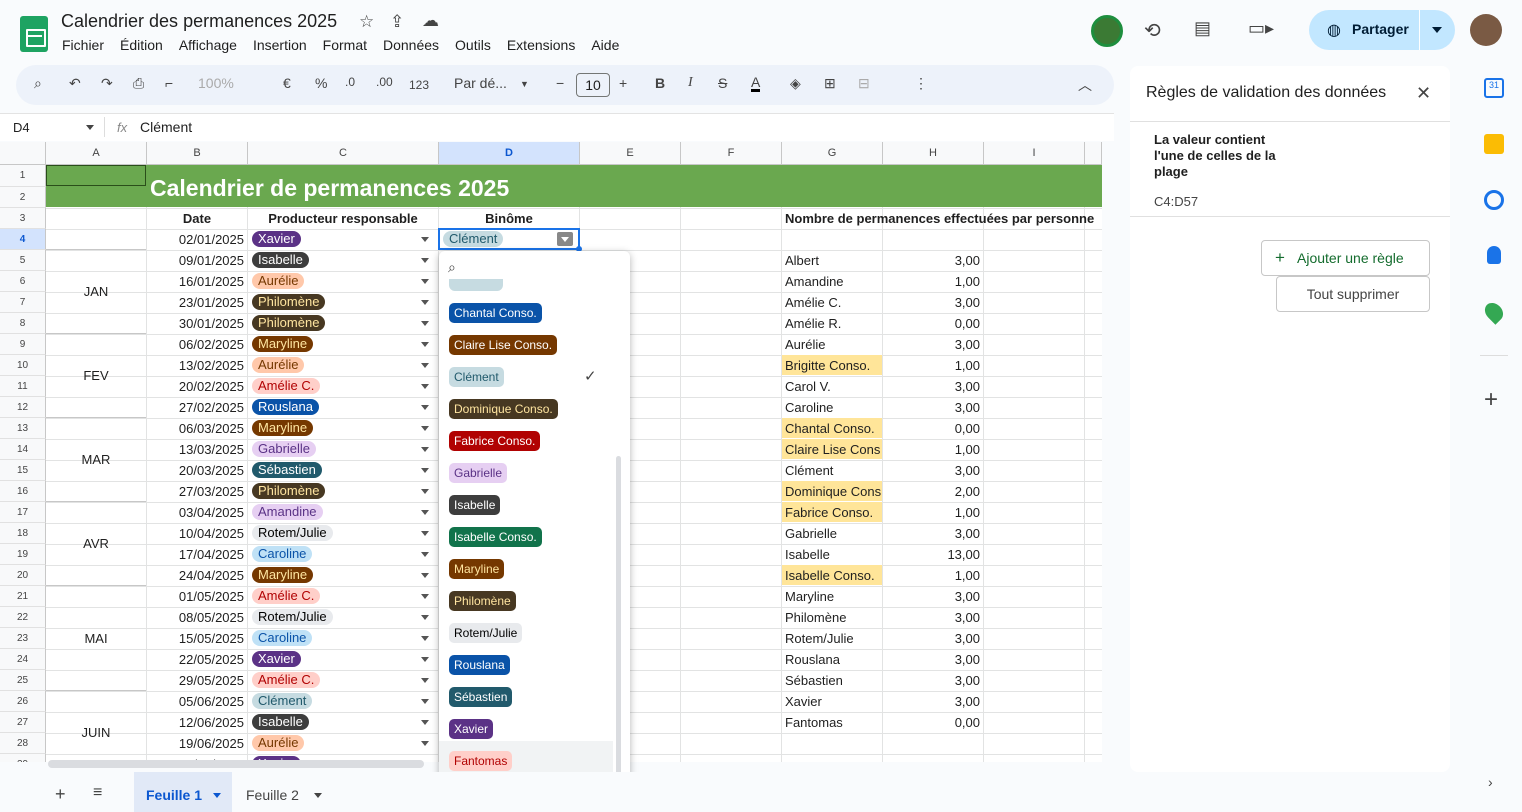  What do you see at coordinates (23, 758) in the screenshot?
I see `row-header: 29` at bounding box center [23, 758].